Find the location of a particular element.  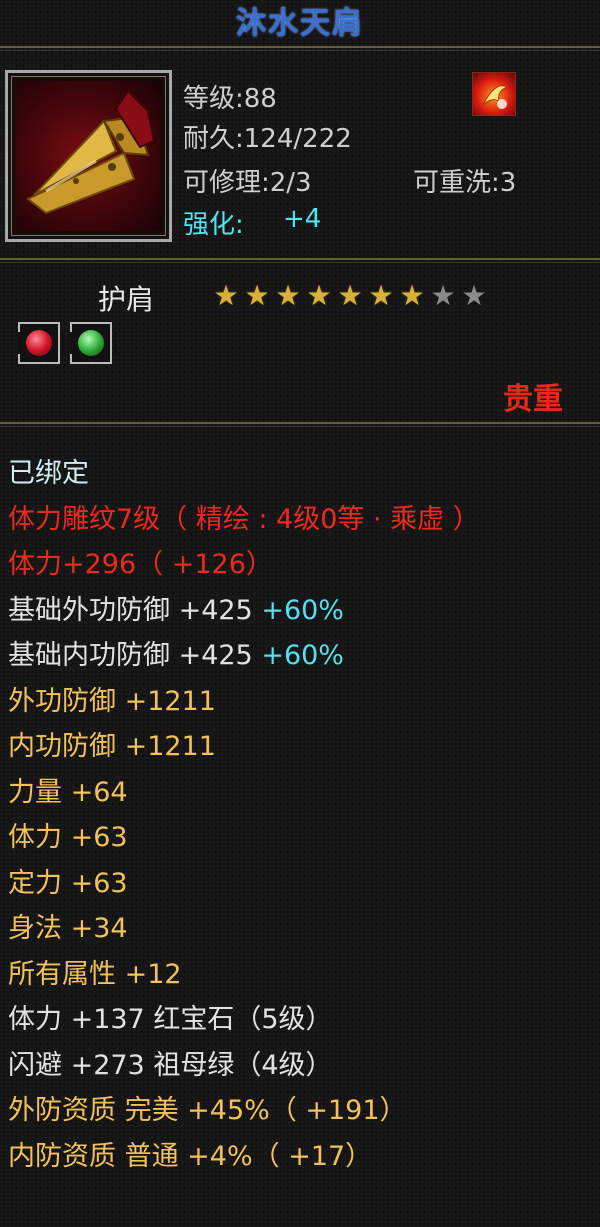

attribute-text: 体力+296（ +126） is located at coordinates (140, 564).